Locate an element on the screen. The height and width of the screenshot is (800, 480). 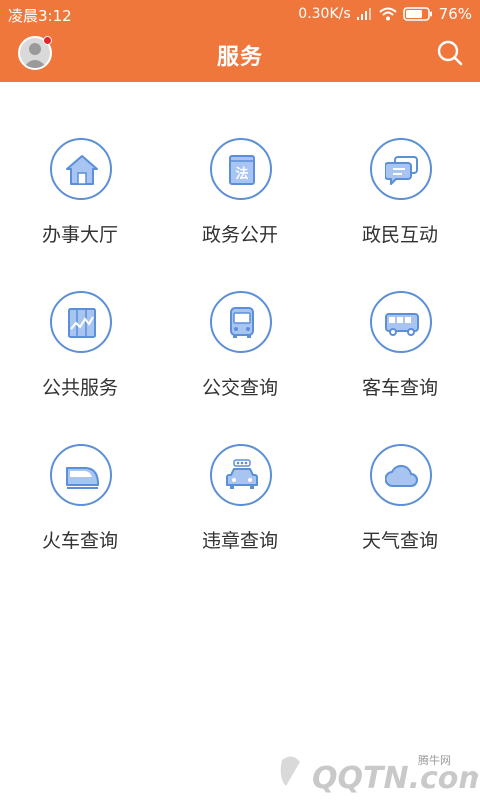
page-title: 服务 is located at coordinates (239, 57).